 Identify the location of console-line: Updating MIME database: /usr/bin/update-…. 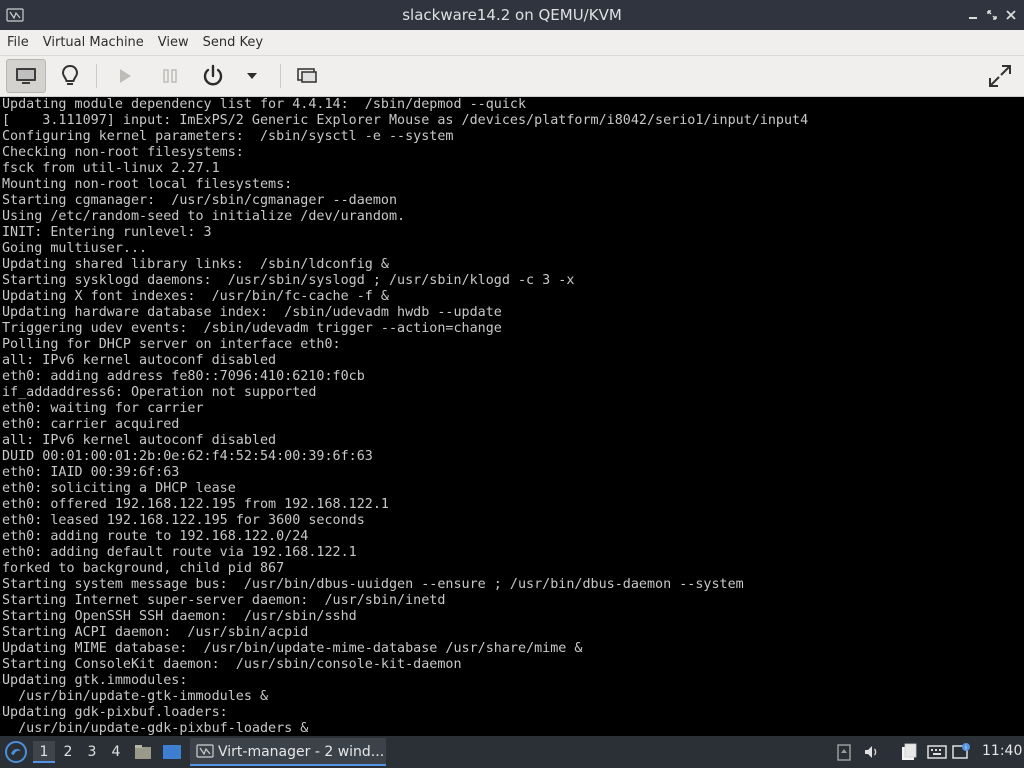
(292, 648).